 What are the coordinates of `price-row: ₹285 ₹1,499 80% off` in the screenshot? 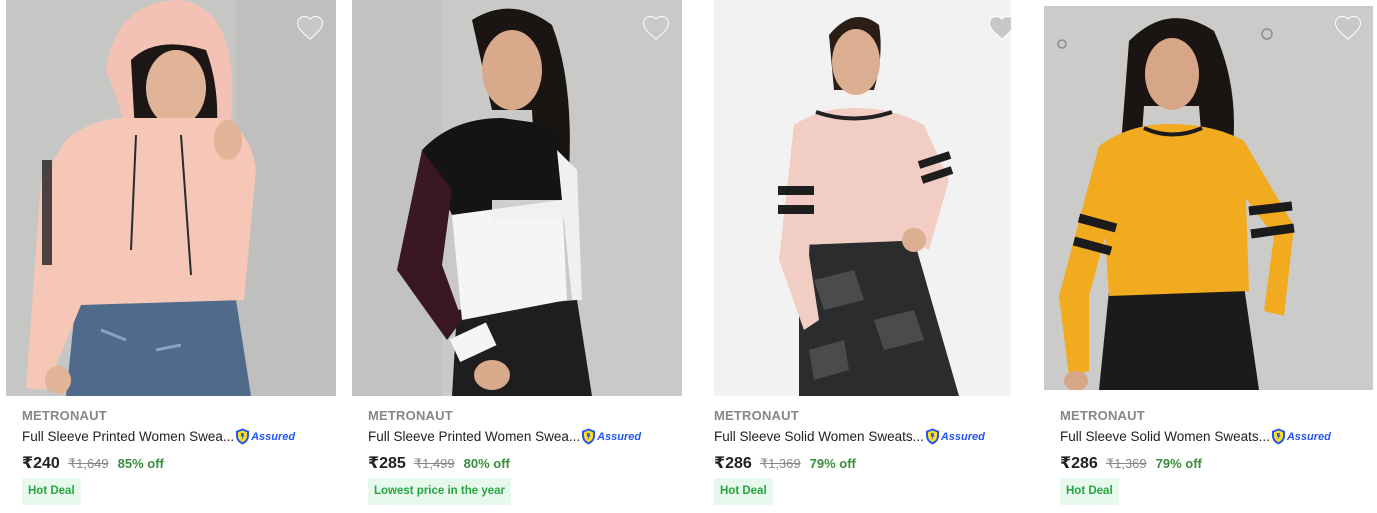 It's located at (439, 463).